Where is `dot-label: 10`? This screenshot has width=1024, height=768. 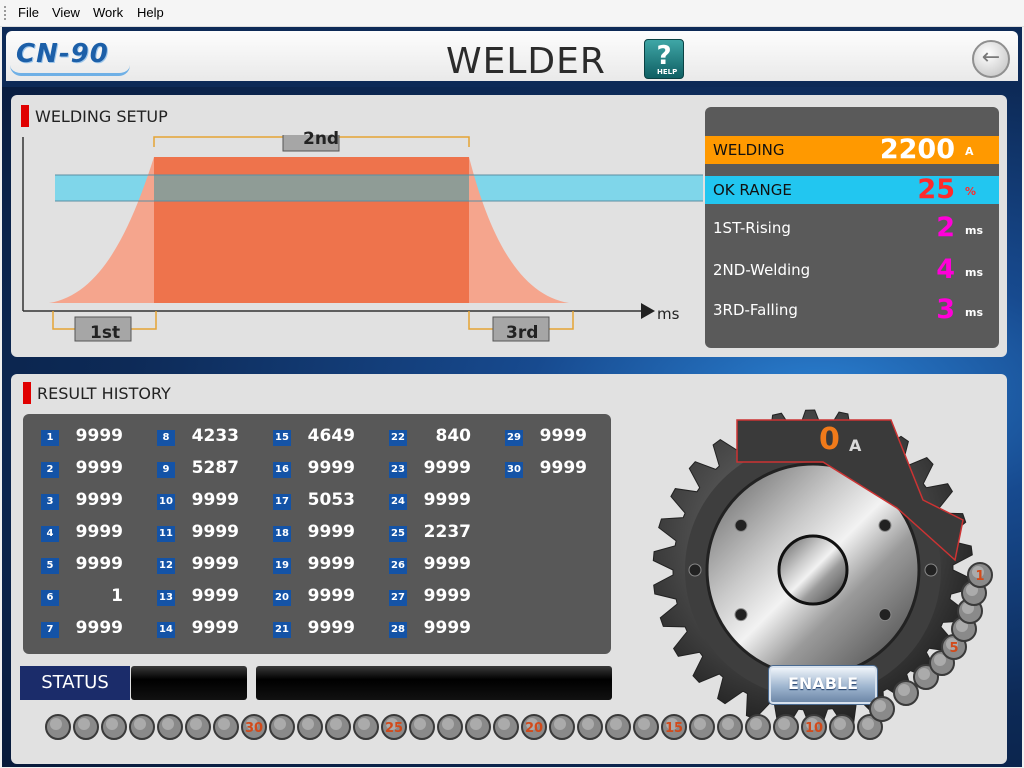
dot-label: 10 is located at coordinates (814, 728).